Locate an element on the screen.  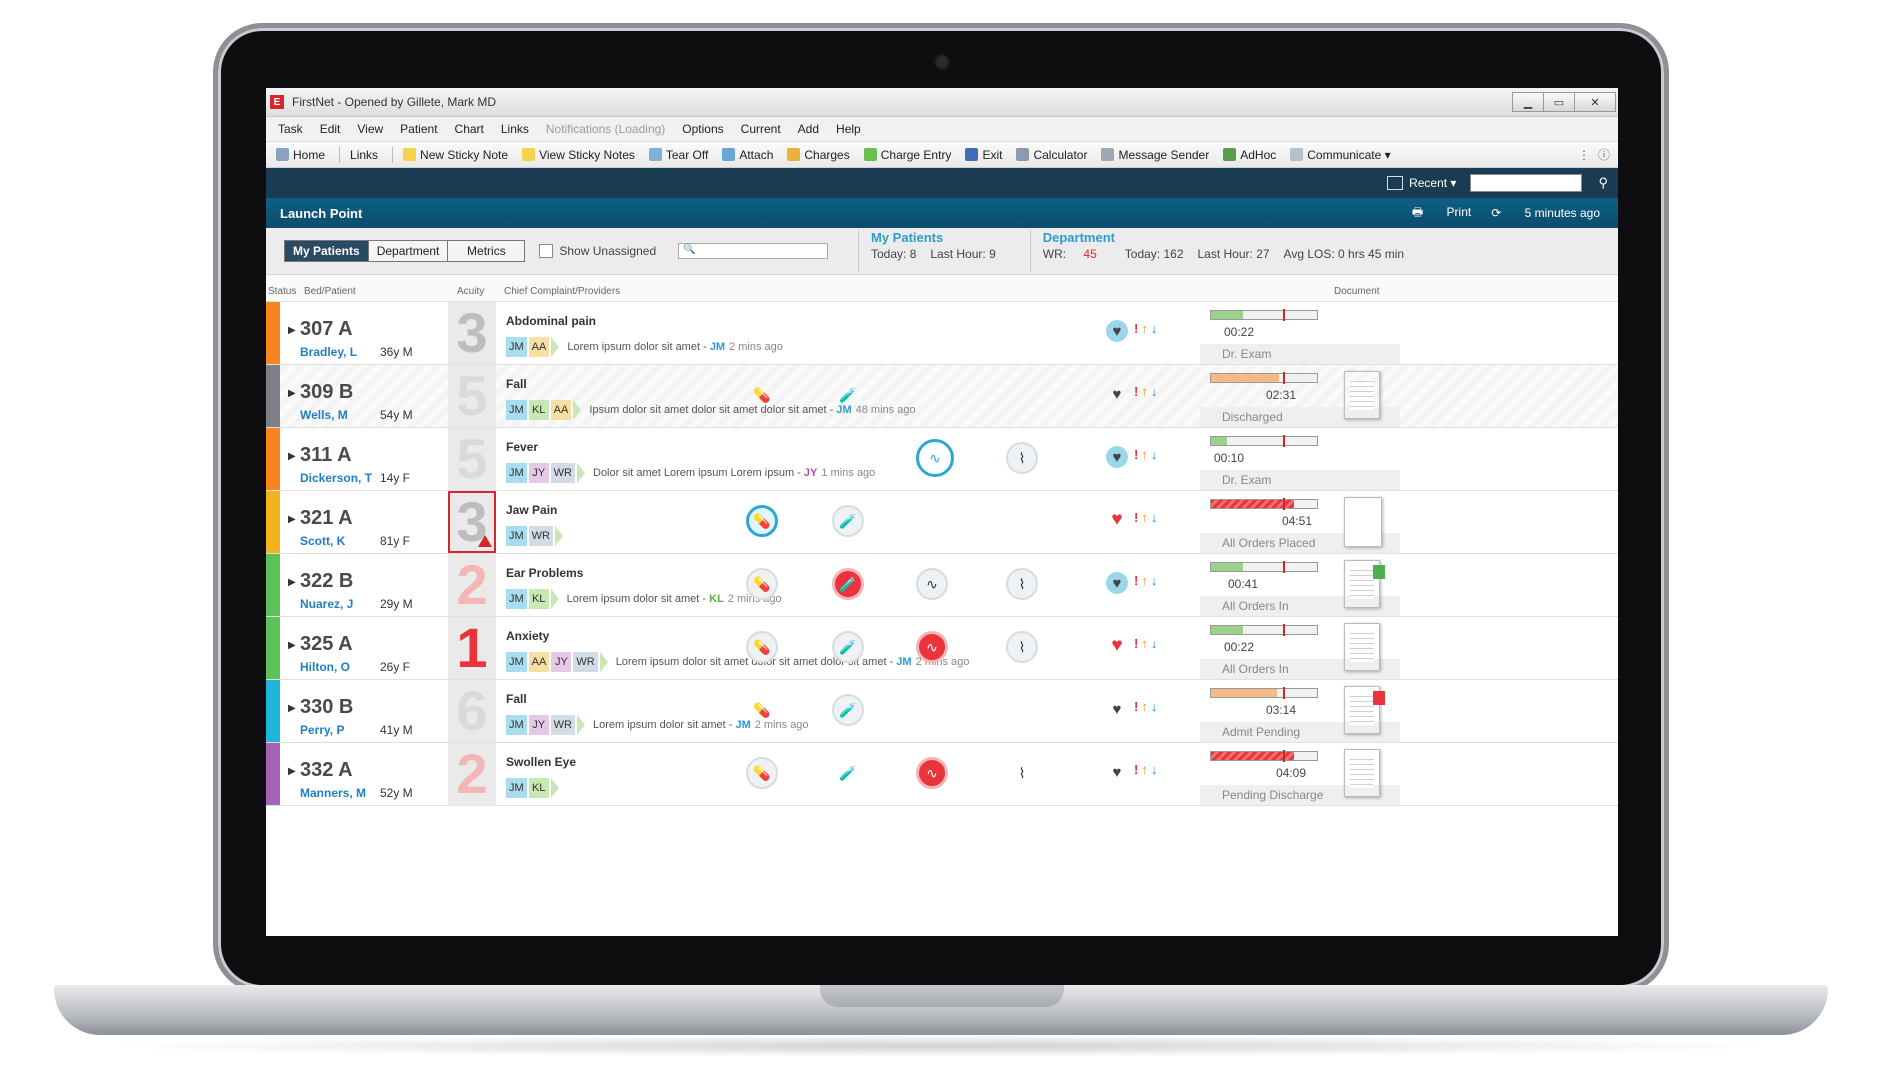
col-bed-patient: Bed/Patient is located at coordinates (330, 291).